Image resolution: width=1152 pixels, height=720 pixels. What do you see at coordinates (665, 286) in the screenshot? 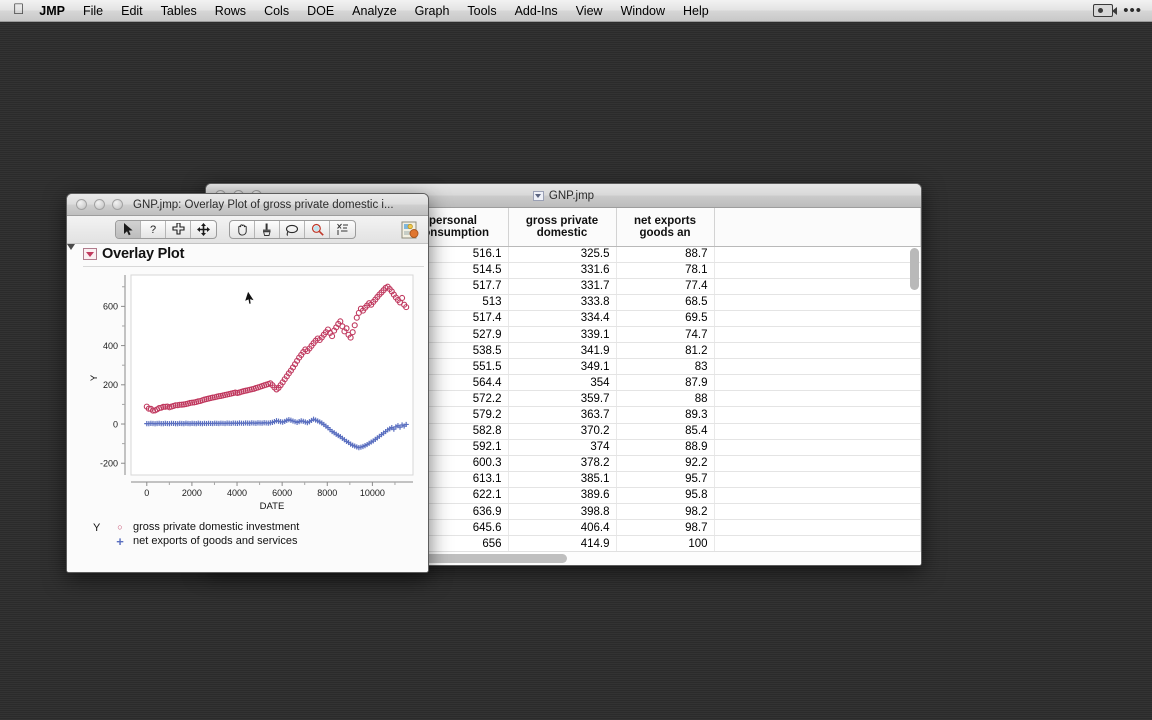
I see `cell-gross-private-domestic: 77.4` at bounding box center [665, 286].